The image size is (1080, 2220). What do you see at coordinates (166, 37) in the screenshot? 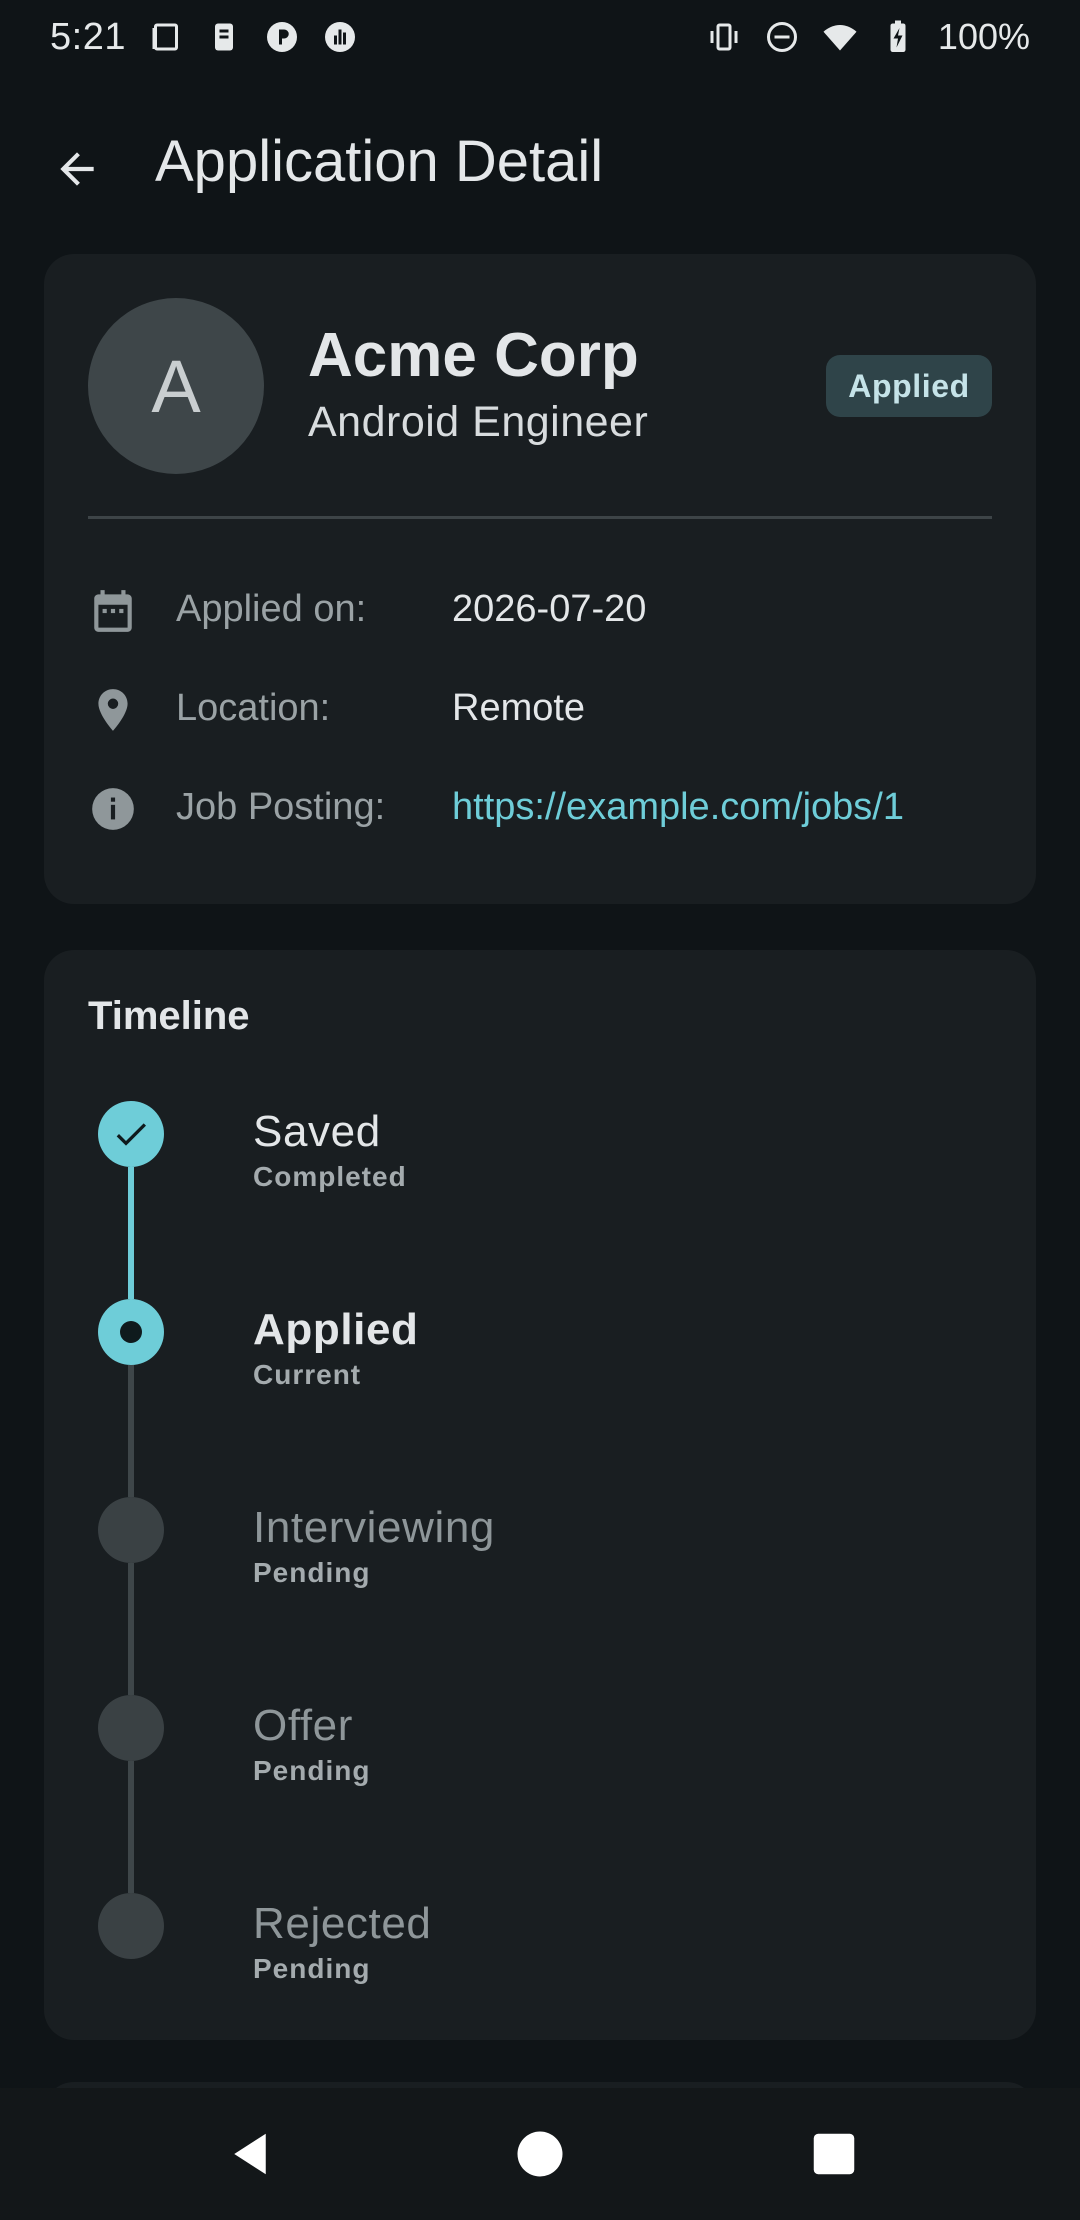
I see `notes-icon` at bounding box center [166, 37].